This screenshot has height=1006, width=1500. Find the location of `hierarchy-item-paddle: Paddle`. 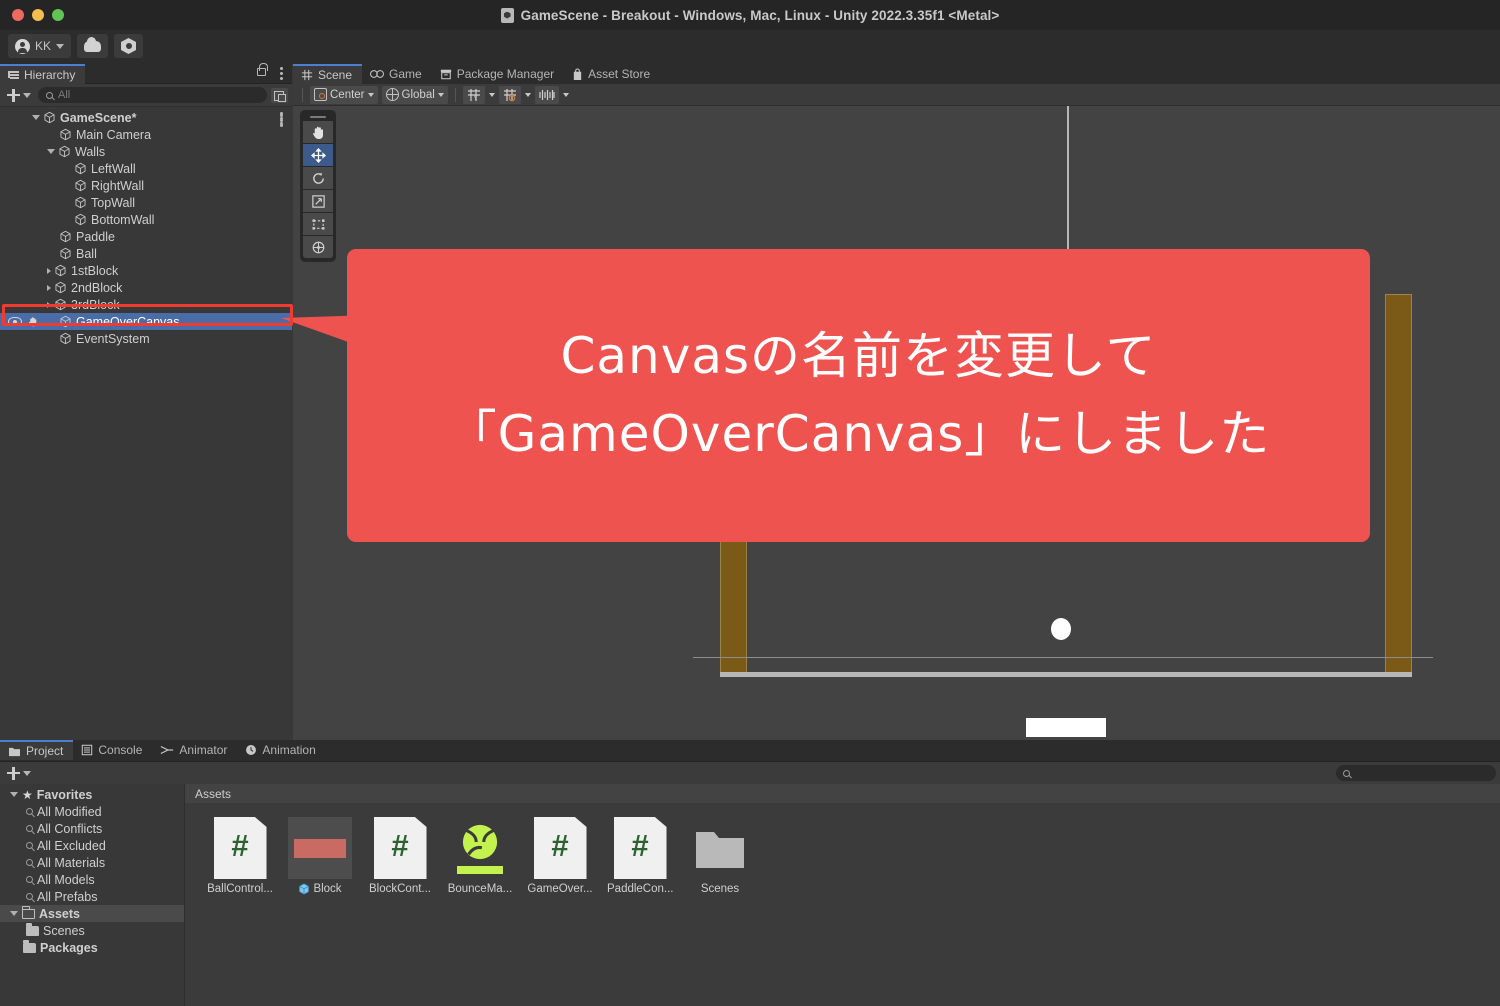

hierarchy-item-paddle: Paddle is located at coordinates (146, 236).